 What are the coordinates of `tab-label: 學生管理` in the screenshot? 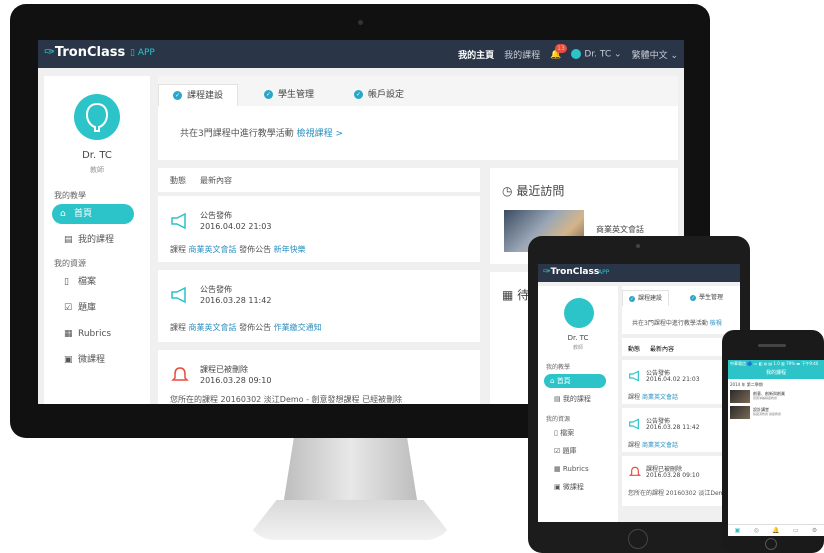 It's located at (711, 297).